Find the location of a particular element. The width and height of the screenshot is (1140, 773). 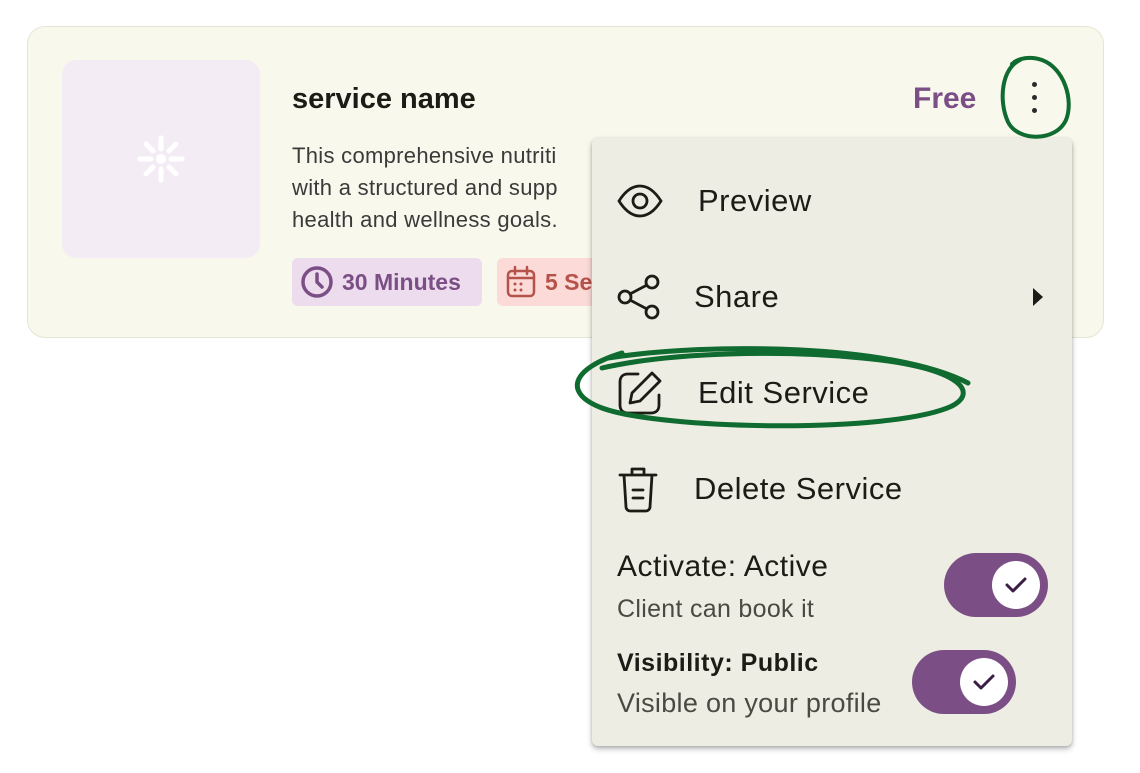

share-icon is located at coordinates (638, 297).